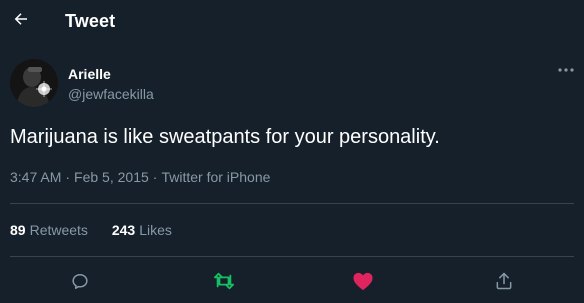 This screenshot has height=303, width=584. Describe the element at coordinates (35, 177) in the screenshot. I see `tweet-time: 3:47 AM` at that location.